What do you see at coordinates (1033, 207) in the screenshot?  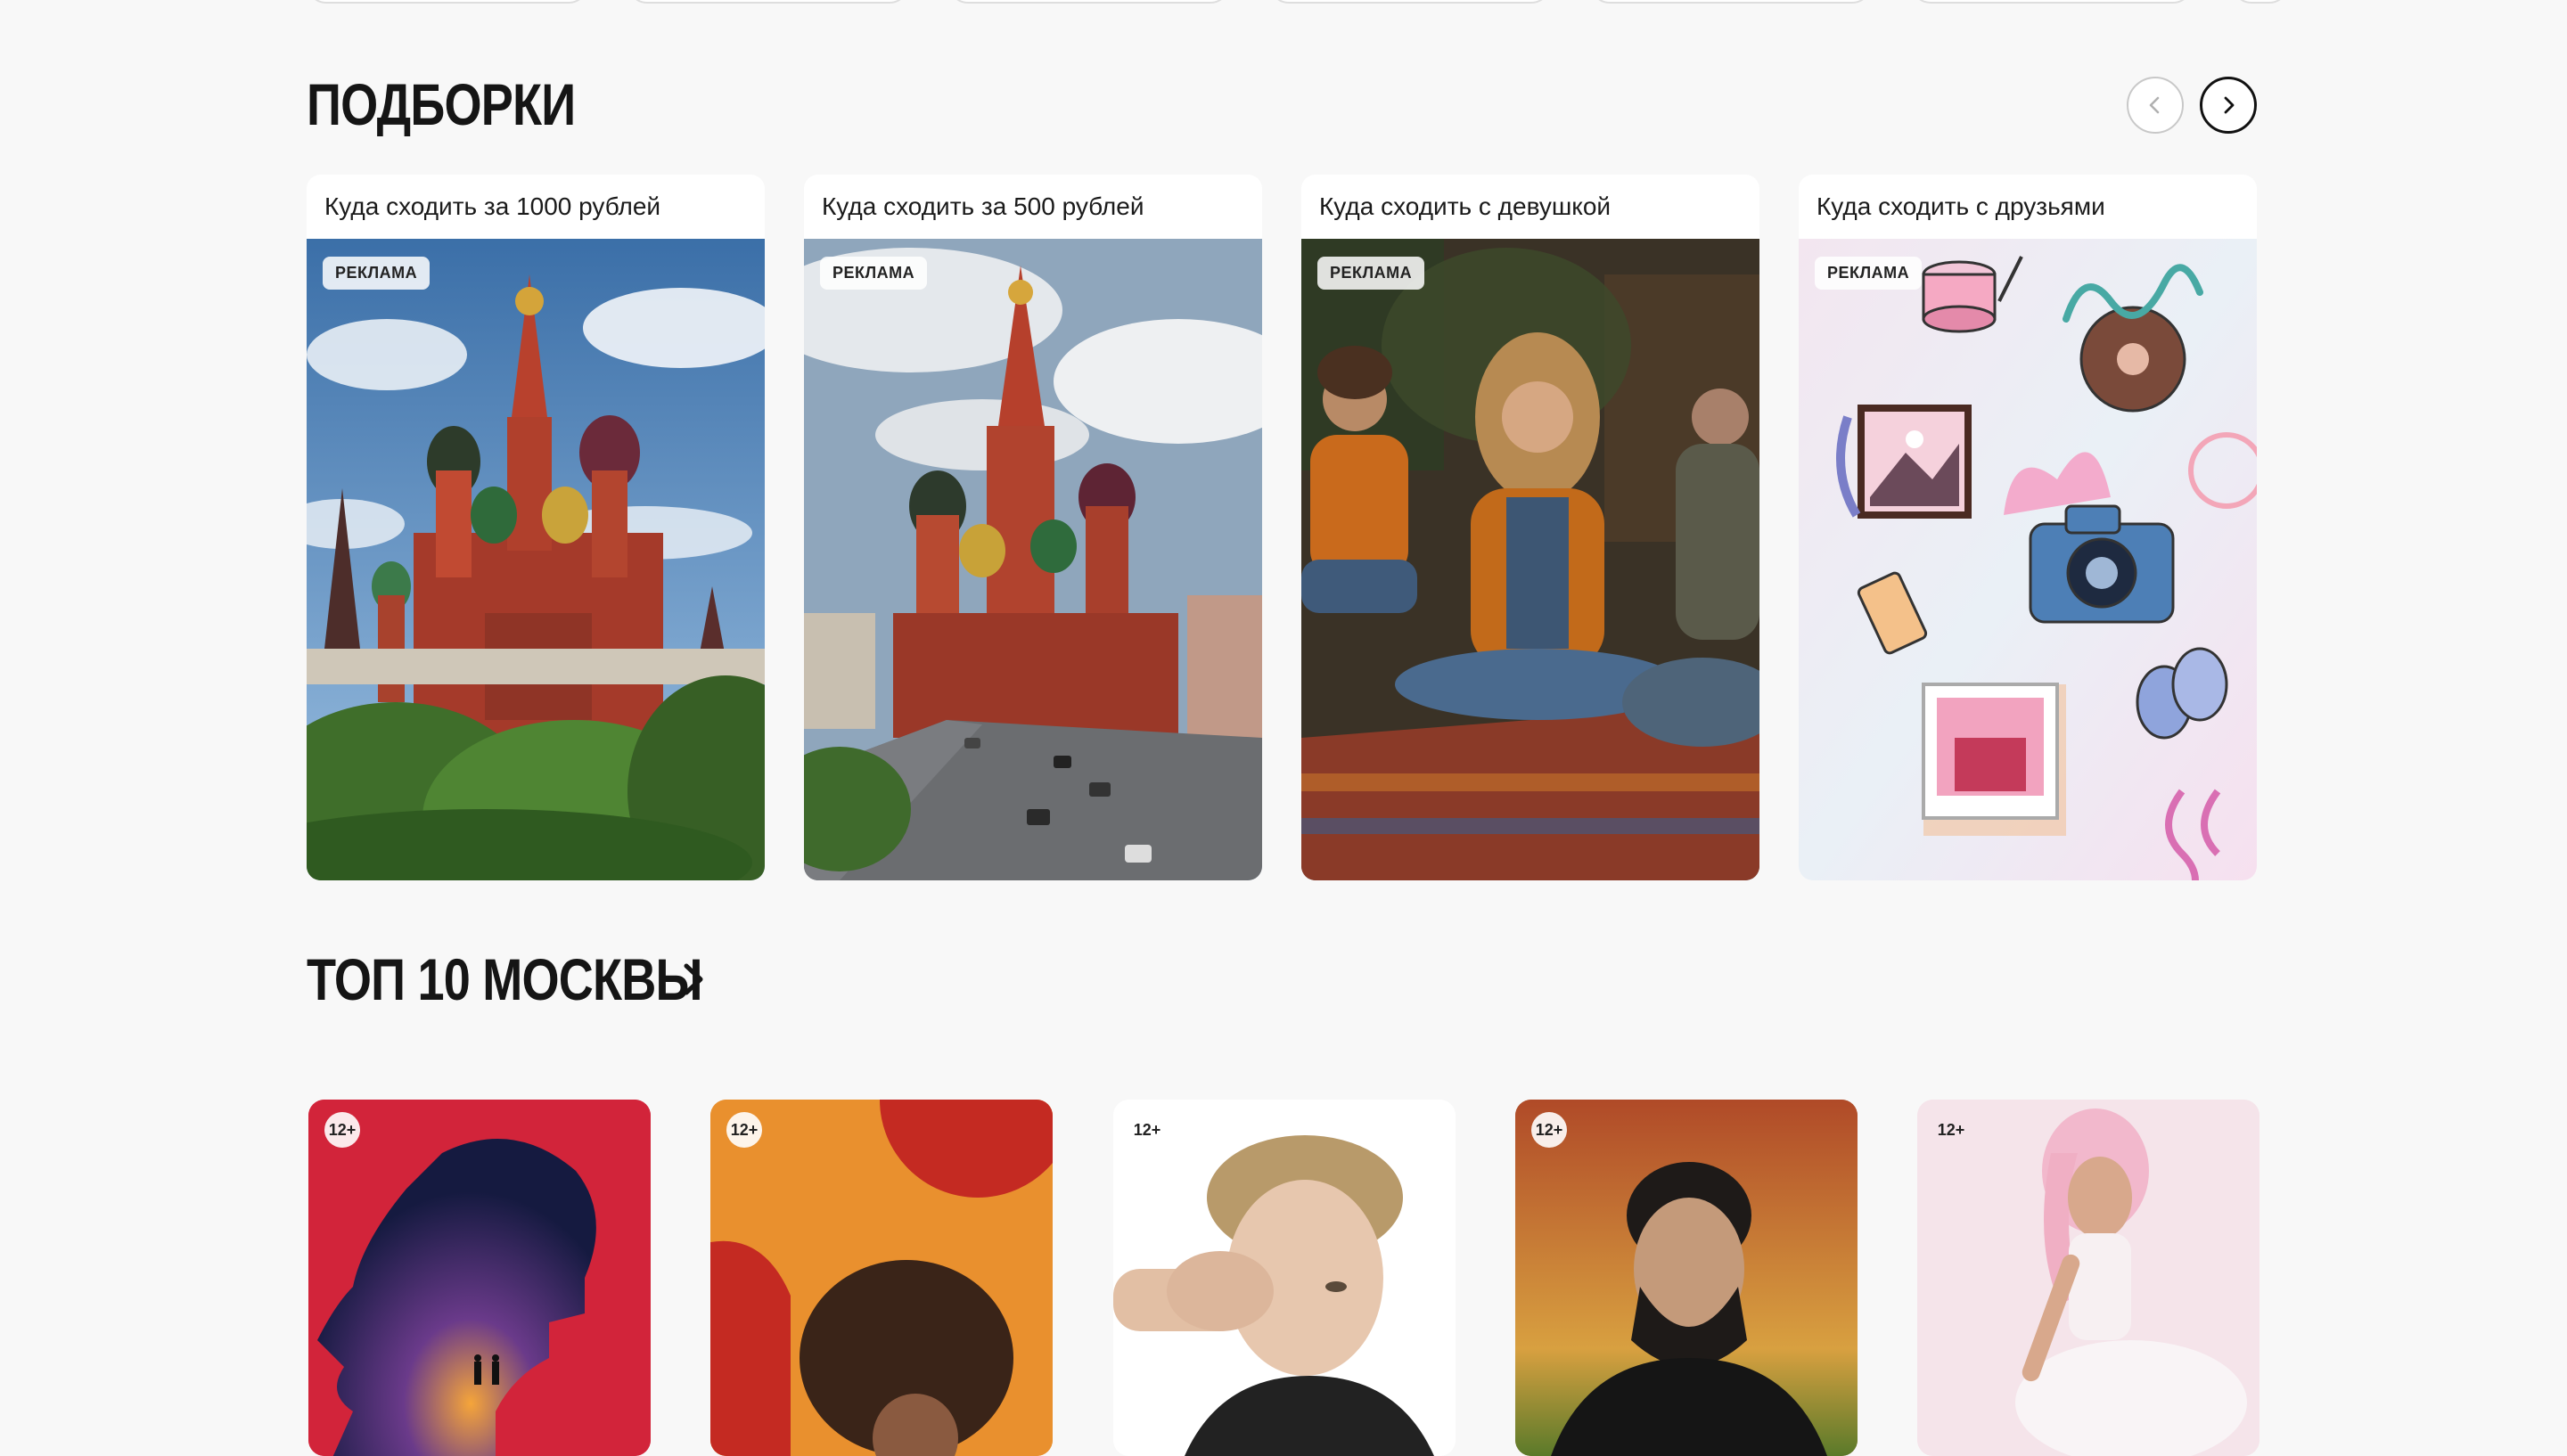 I see `collection-card-title: Куда сходить за 500 рублей` at bounding box center [1033, 207].